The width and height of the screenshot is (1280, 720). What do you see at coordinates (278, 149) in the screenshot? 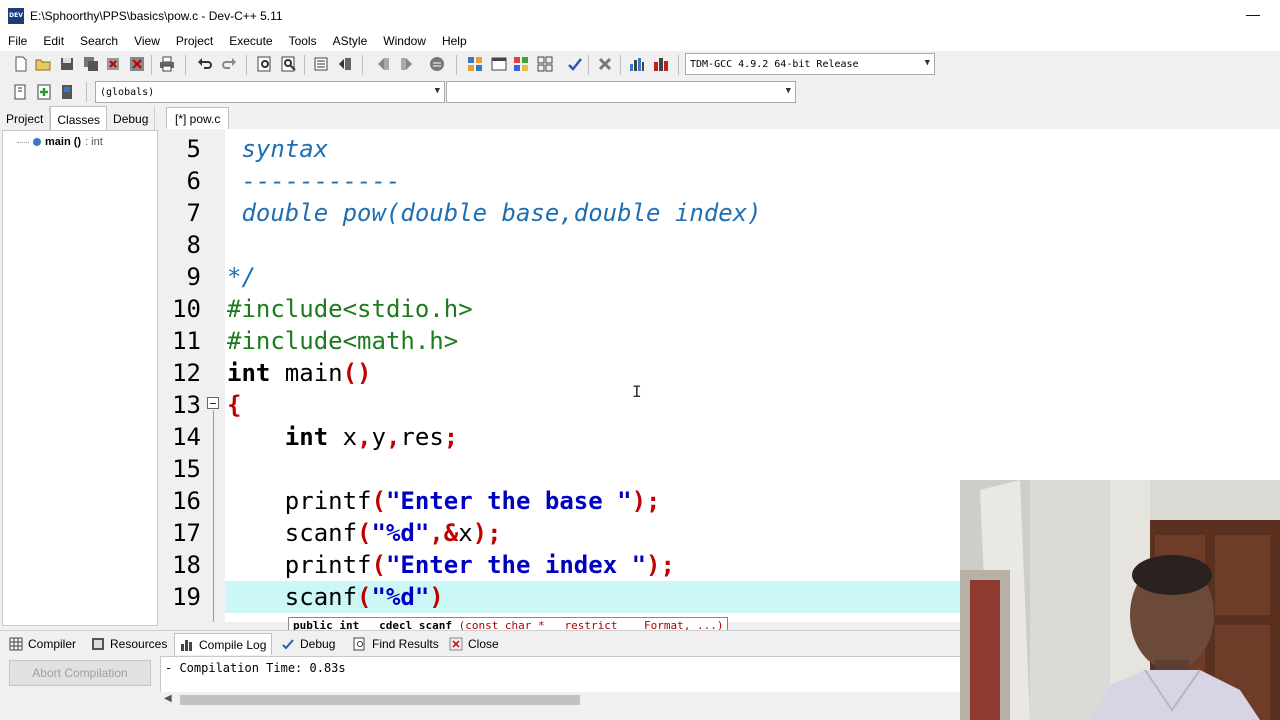
I see `code-text: syntax` at bounding box center [278, 149].